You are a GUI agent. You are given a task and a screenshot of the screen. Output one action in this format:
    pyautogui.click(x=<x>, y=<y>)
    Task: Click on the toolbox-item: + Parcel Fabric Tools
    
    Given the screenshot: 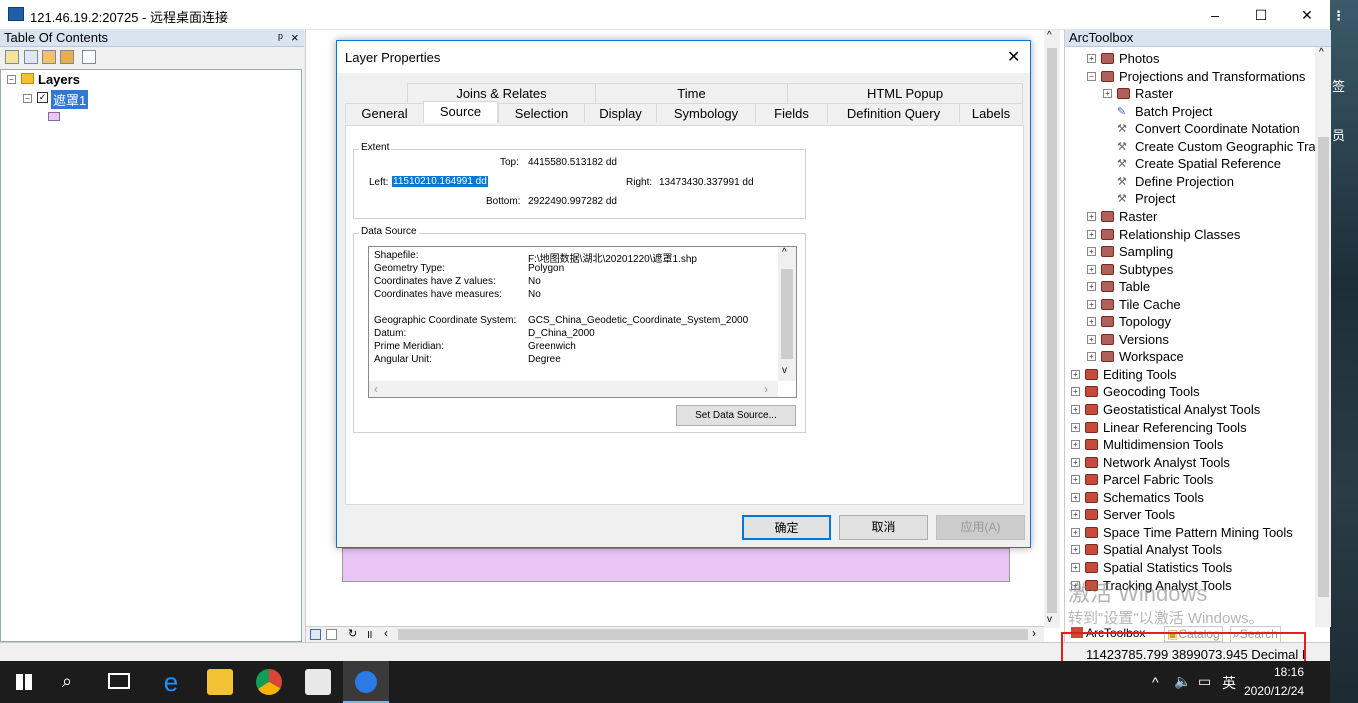 What is the action you would take?
    pyautogui.click(x=1190, y=480)
    